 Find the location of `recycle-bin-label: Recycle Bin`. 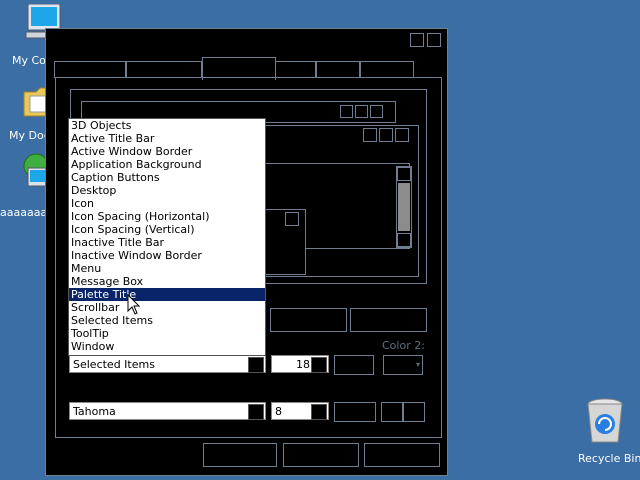

recycle-bin-label: Recycle Bin is located at coordinates (609, 458).